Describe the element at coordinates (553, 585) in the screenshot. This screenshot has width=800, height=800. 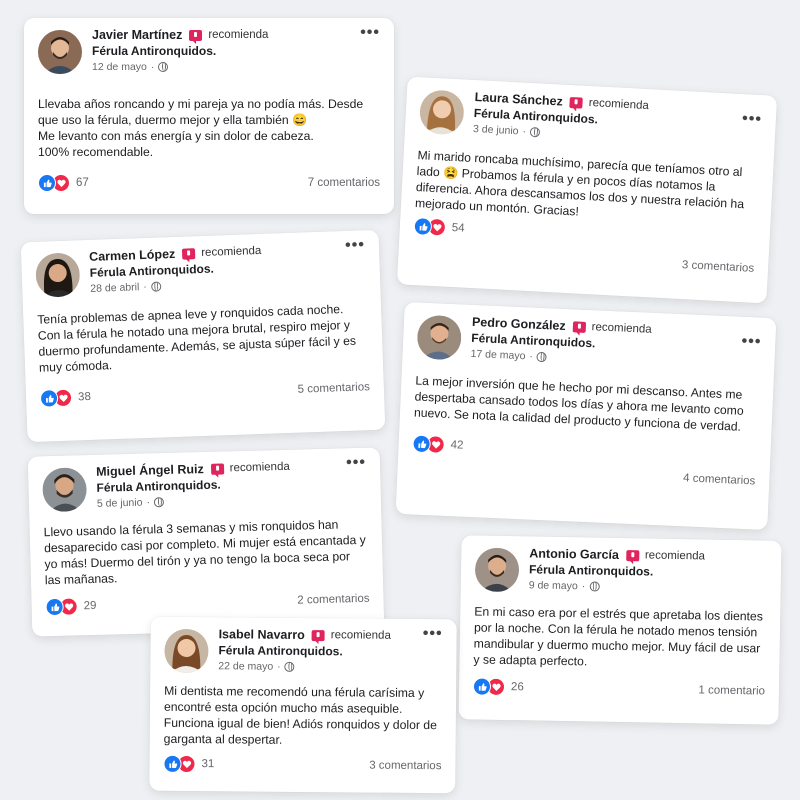
I see `post-date: 9 de mayo` at that location.